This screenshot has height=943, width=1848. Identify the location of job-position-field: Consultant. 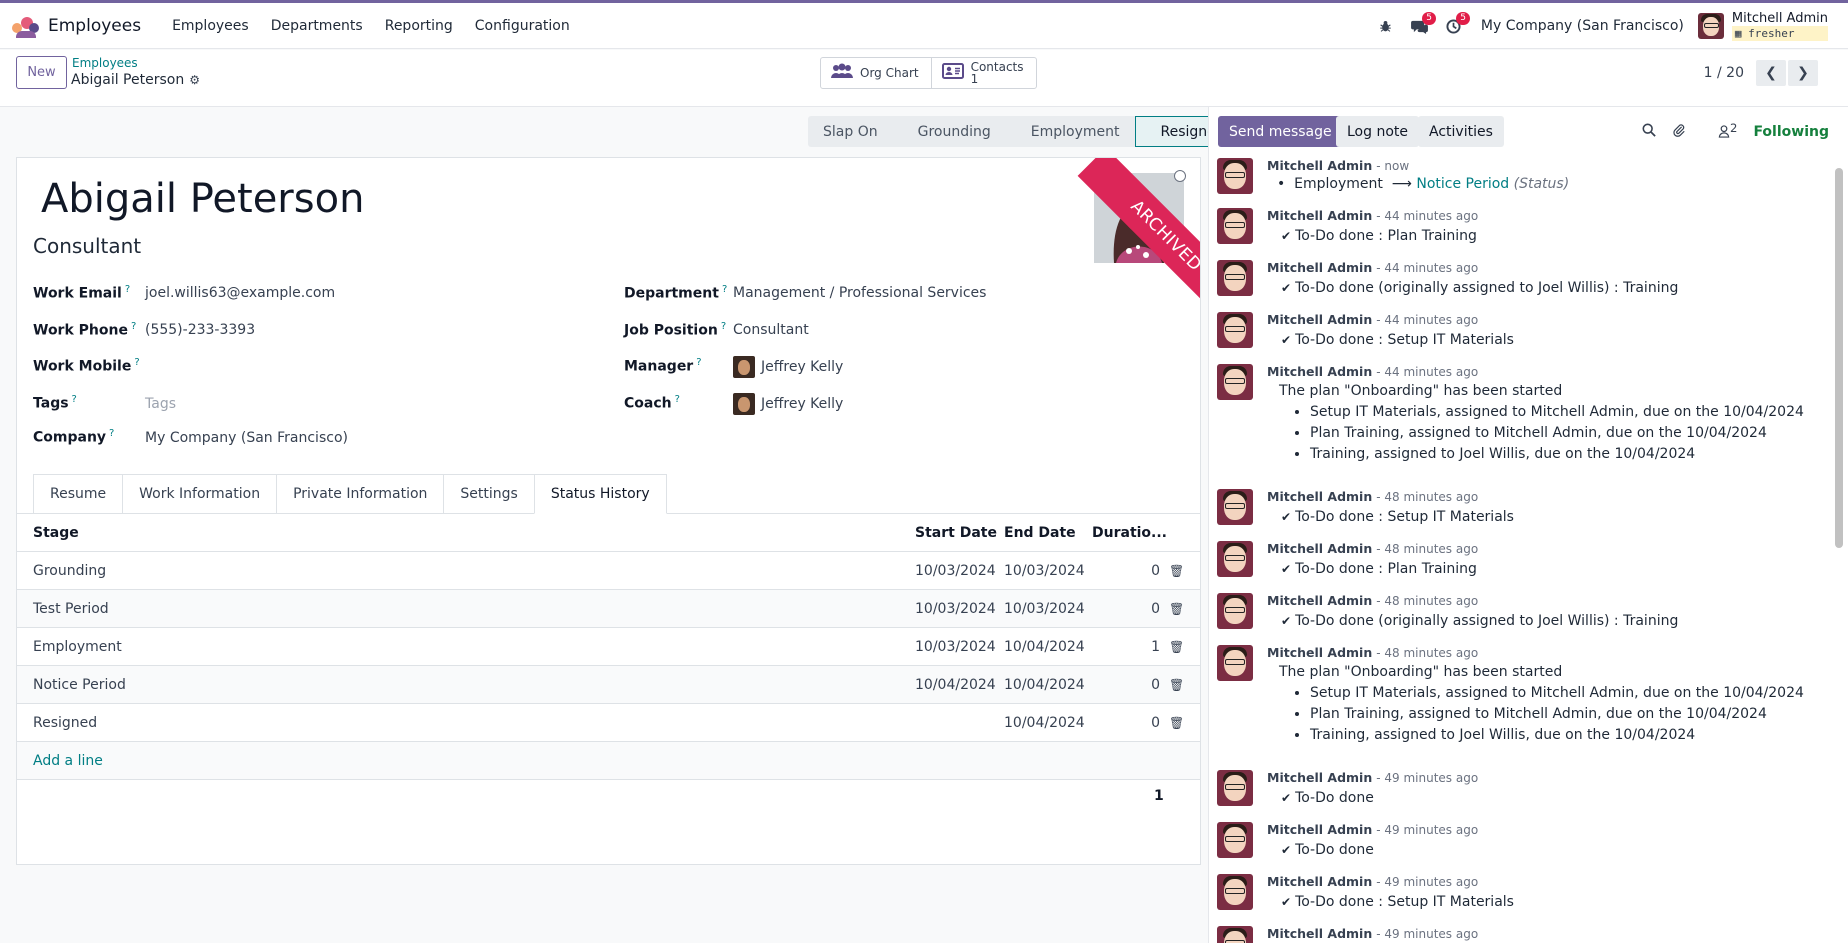
(771, 330).